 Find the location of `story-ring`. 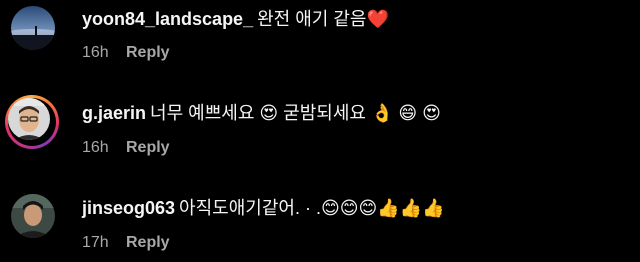

story-ring is located at coordinates (32, 122).